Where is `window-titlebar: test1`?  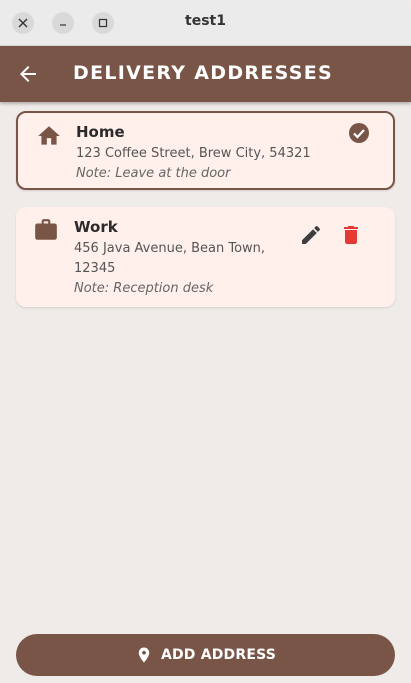 window-titlebar: test1 is located at coordinates (205, 23).